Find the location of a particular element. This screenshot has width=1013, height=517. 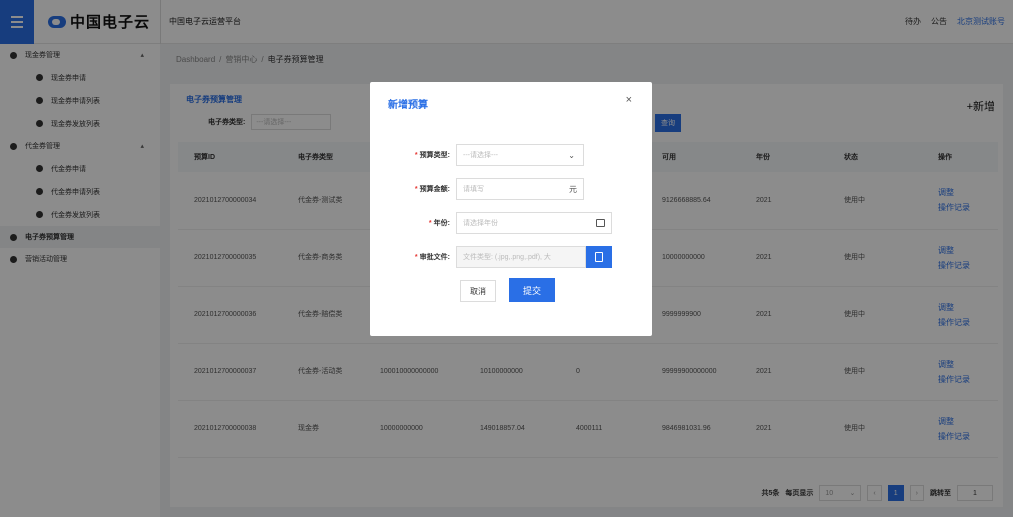

calendar-icon is located at coordinates (600, 223).